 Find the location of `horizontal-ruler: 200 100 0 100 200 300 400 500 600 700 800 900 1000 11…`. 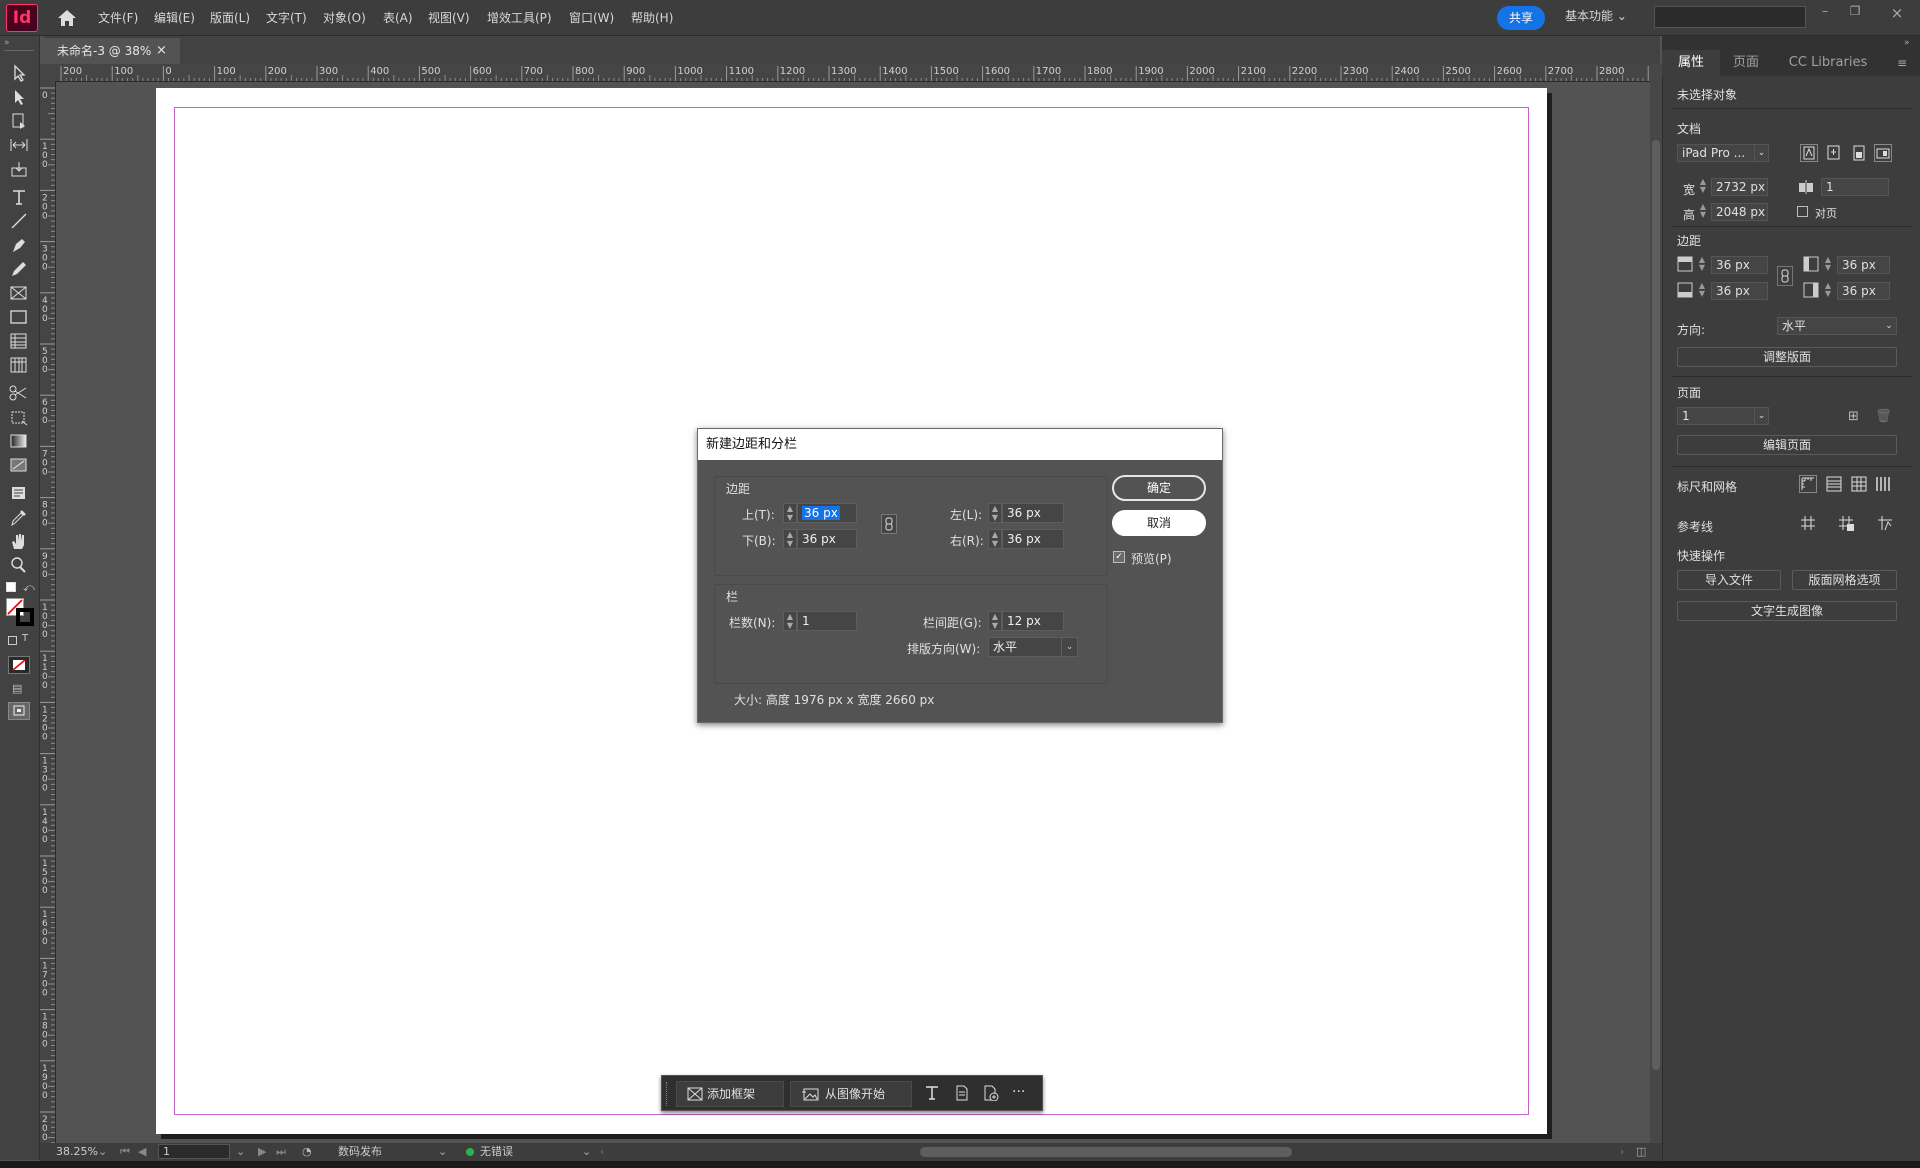

horizontal-ruler: 200 100 0 100 200 300 400 500 600 700 800 900 1000 11… is located at coordinates (852, 73).